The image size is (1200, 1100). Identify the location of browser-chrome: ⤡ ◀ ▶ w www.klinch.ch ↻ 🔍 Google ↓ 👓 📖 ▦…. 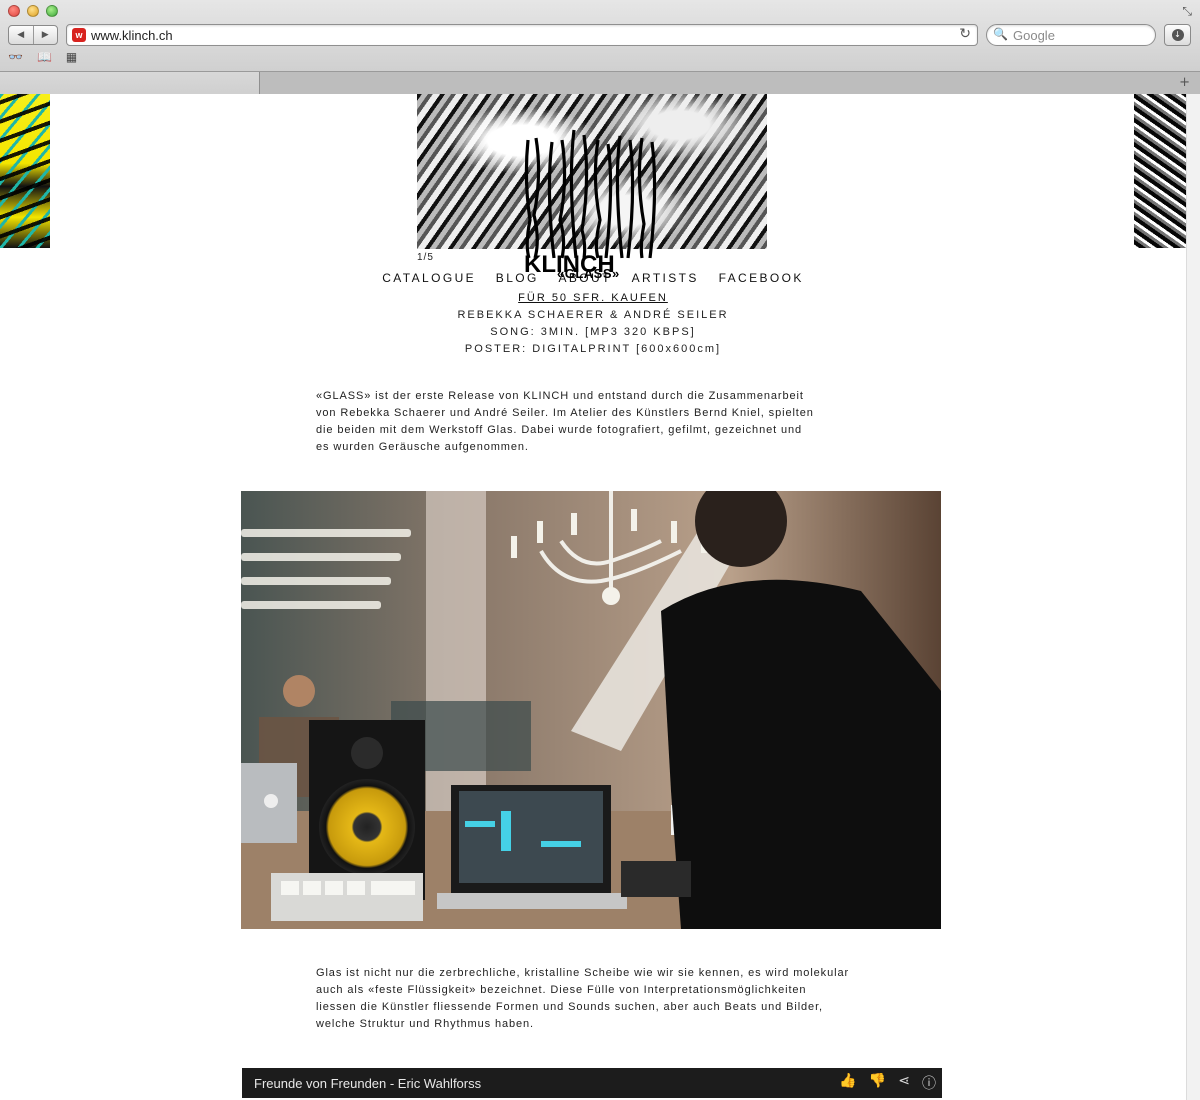
(600, 47).